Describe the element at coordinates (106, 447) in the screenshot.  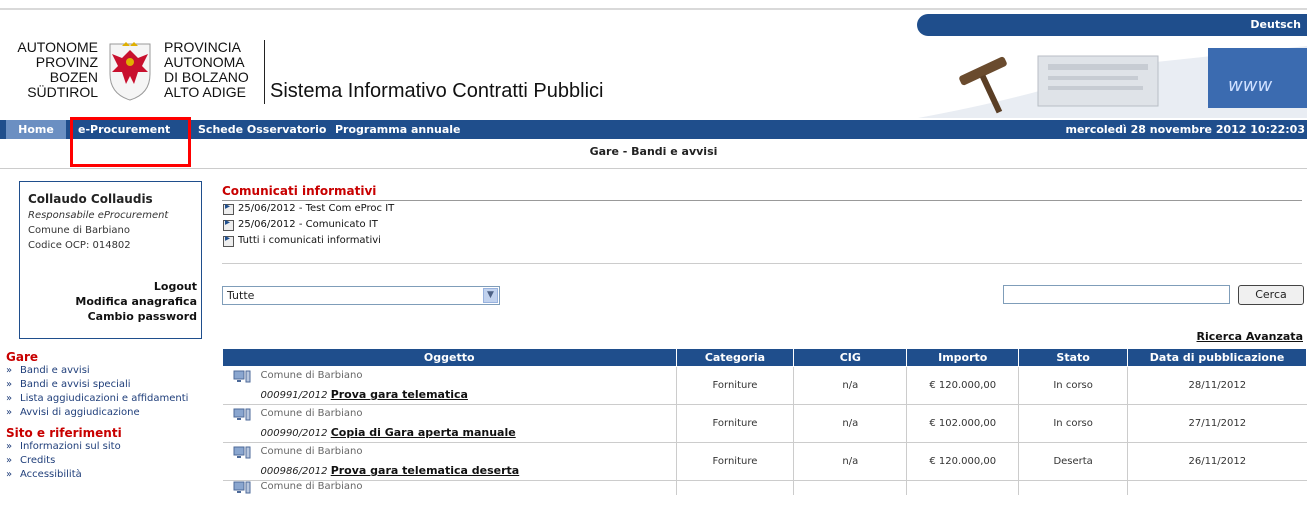
I see `leftnav-informazioni-sito: Informazioni sul sito` at that location.